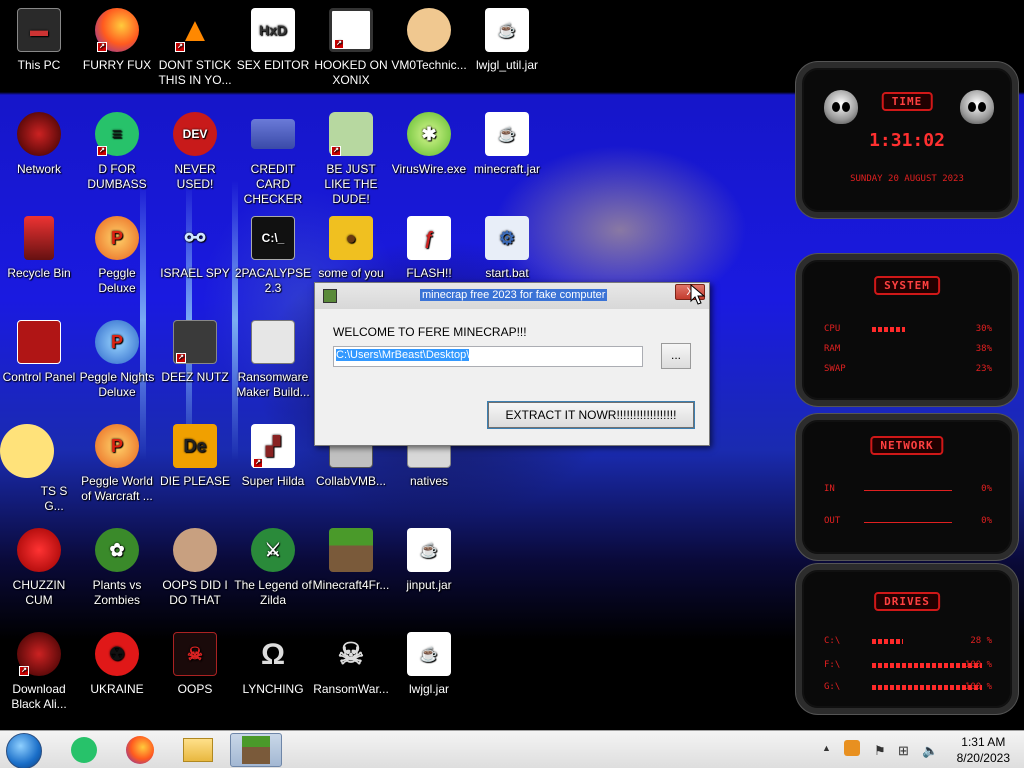  What do you see at coordinates (273, 664) in the screenshot?
I see `desktop-icon-lynching: Ω LYNCHING` at bounding box center [273, 664].